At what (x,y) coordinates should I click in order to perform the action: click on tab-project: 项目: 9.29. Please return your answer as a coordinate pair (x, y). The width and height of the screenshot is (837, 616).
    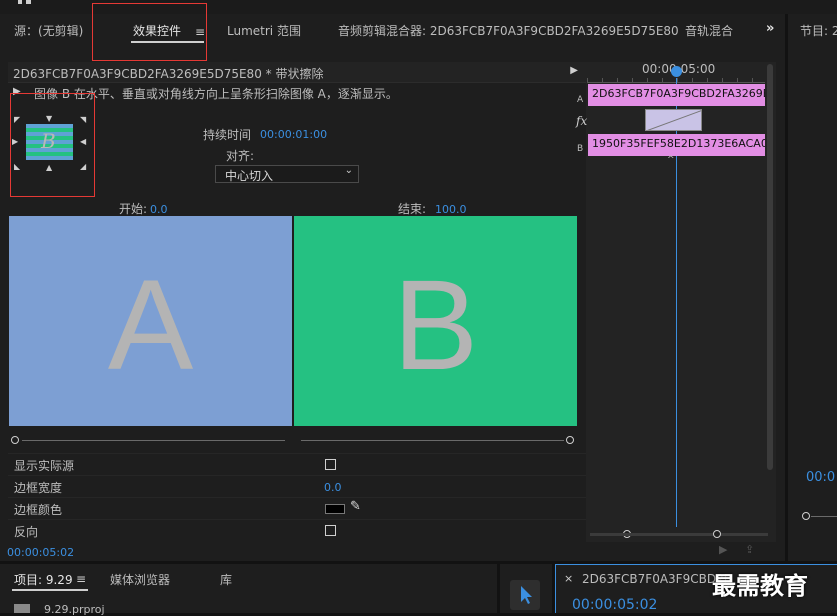
    Looking at the image, I should click on (43, 579).